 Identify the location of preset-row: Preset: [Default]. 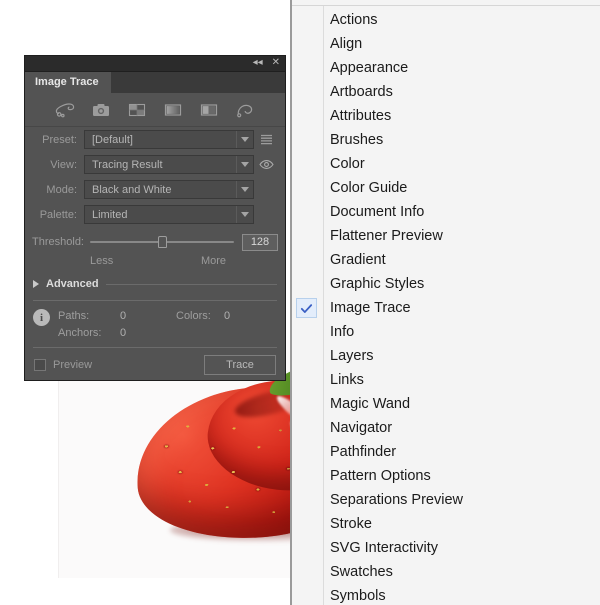
(155, 139).